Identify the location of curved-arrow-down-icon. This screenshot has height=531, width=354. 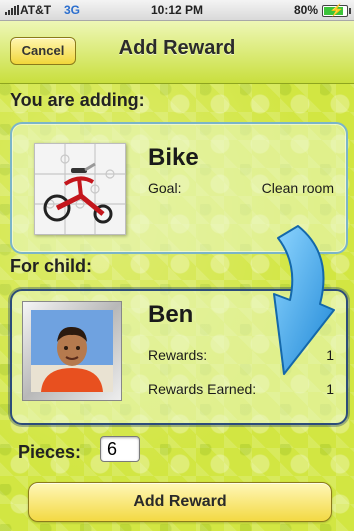
(304, 300).